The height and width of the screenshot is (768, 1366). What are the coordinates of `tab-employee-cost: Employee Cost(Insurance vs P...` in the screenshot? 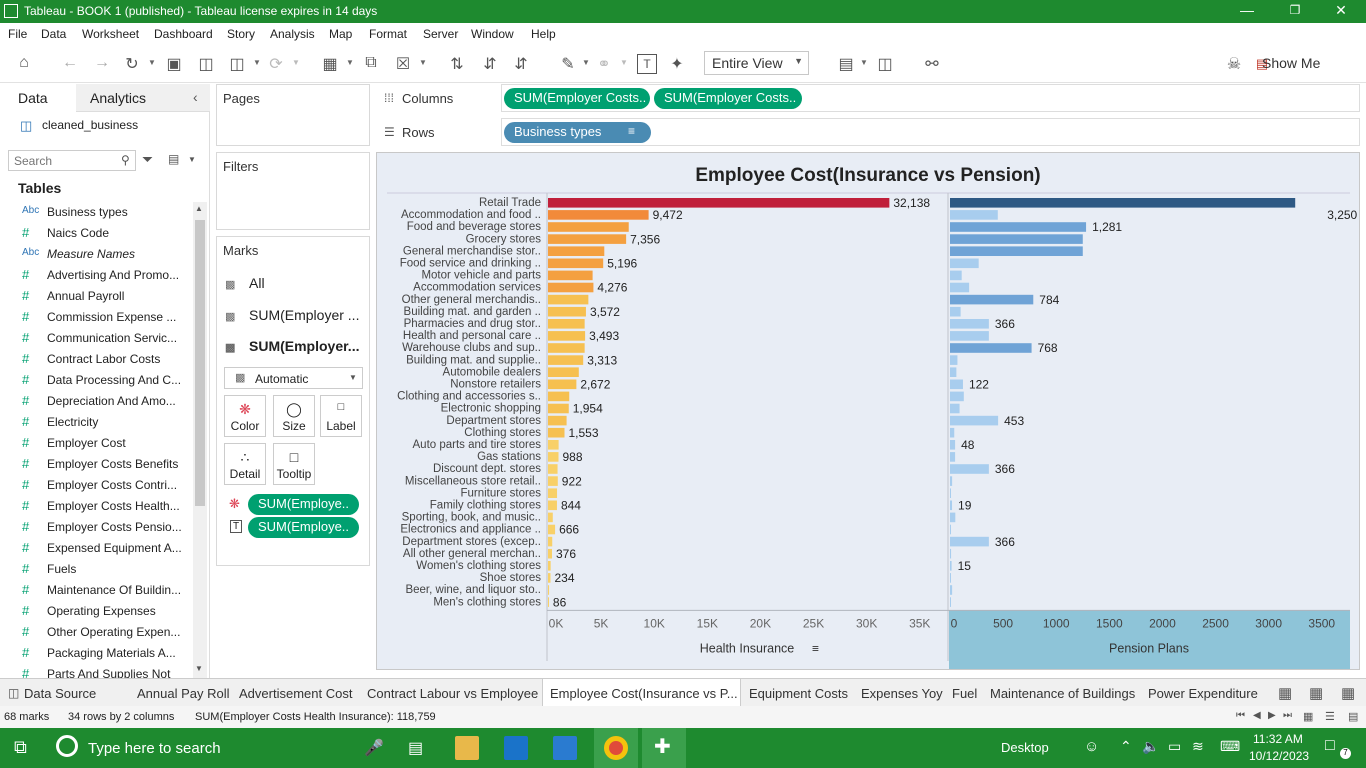 It's located at (641, 693).